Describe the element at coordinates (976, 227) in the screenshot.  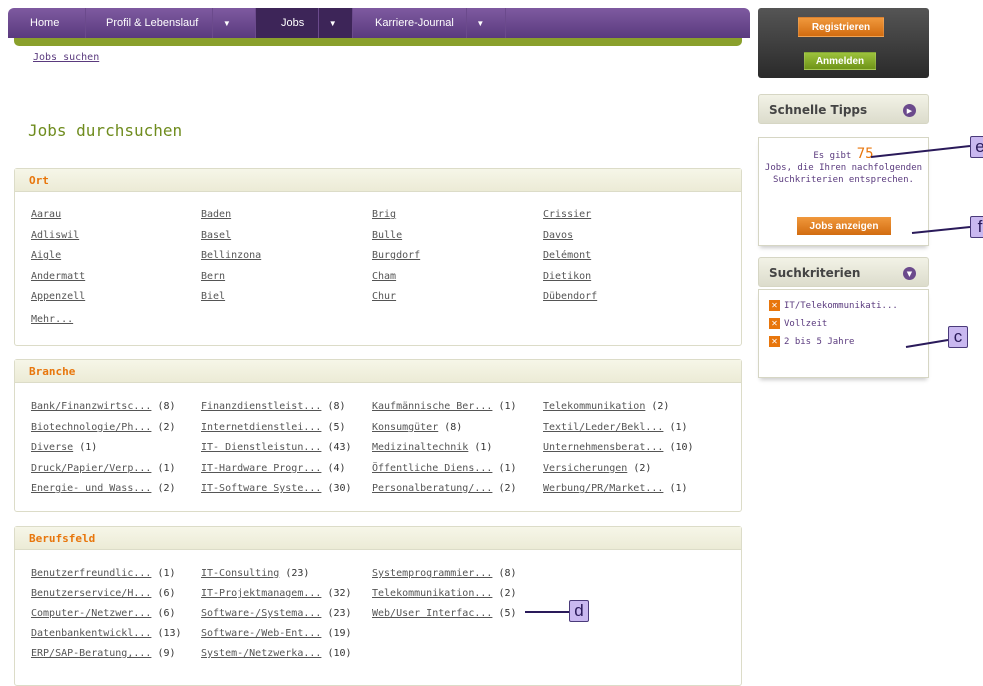
I see `callout-f: f` at that location.